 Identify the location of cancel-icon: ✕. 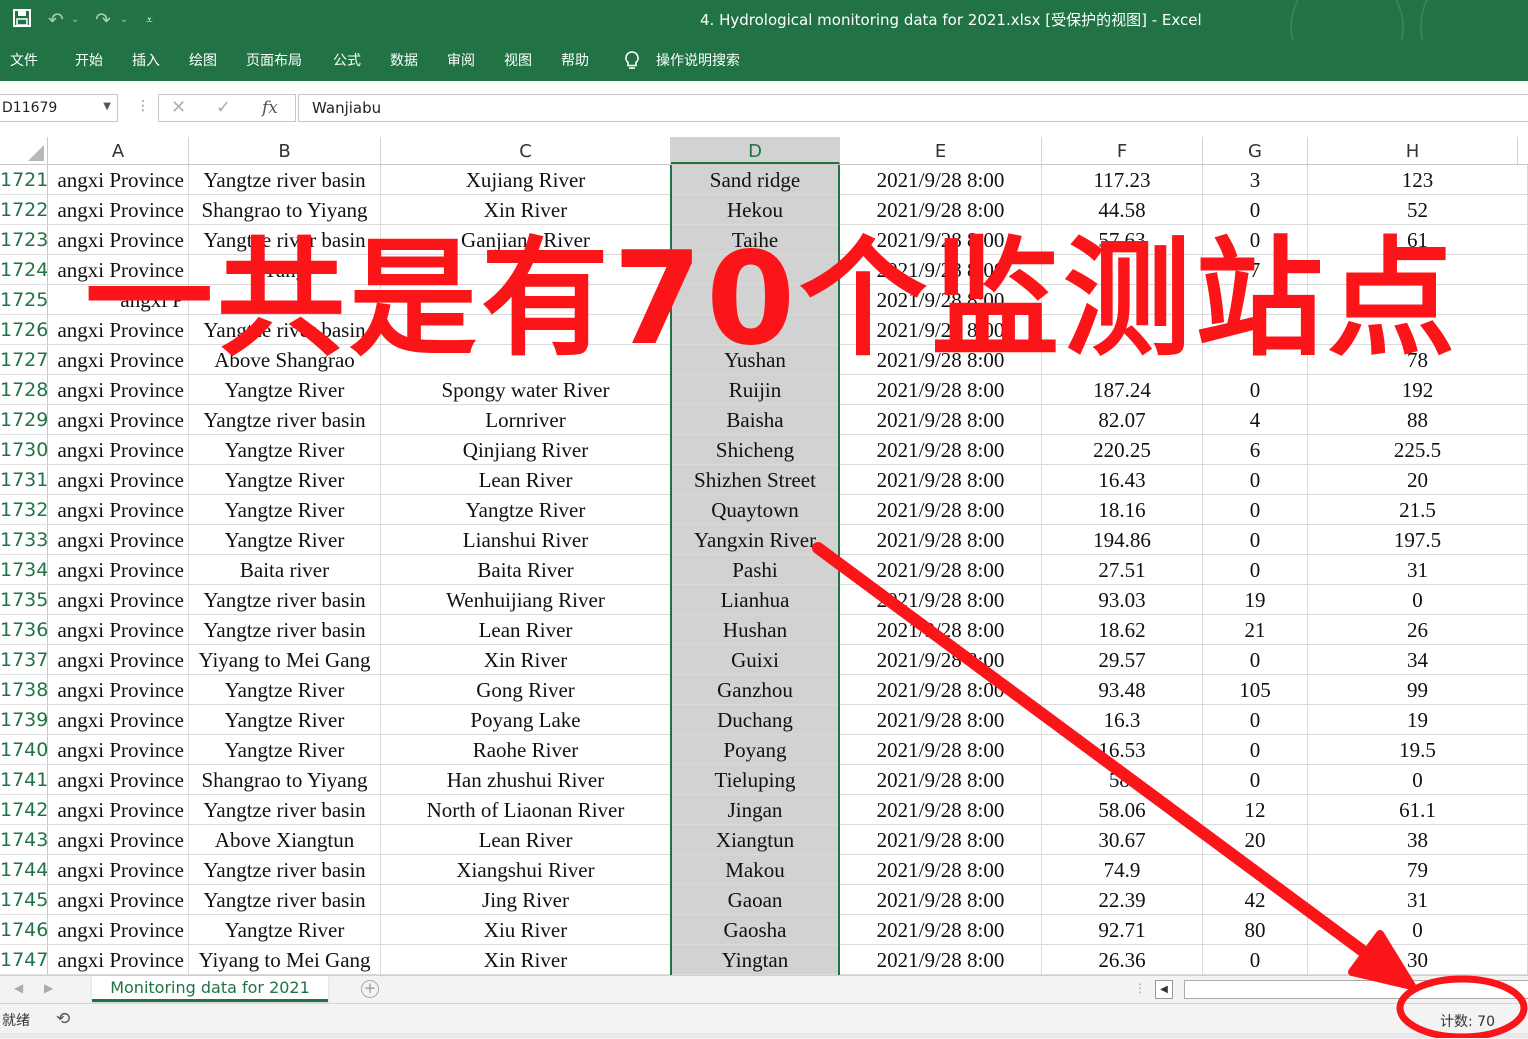
(178, 107).